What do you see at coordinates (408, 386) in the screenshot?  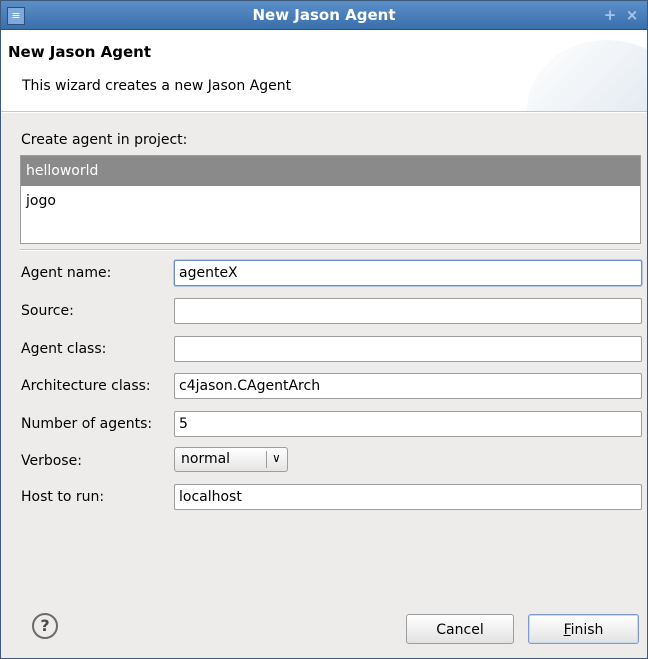 I see `architecture-class-input` at bounding box center [408, 386].